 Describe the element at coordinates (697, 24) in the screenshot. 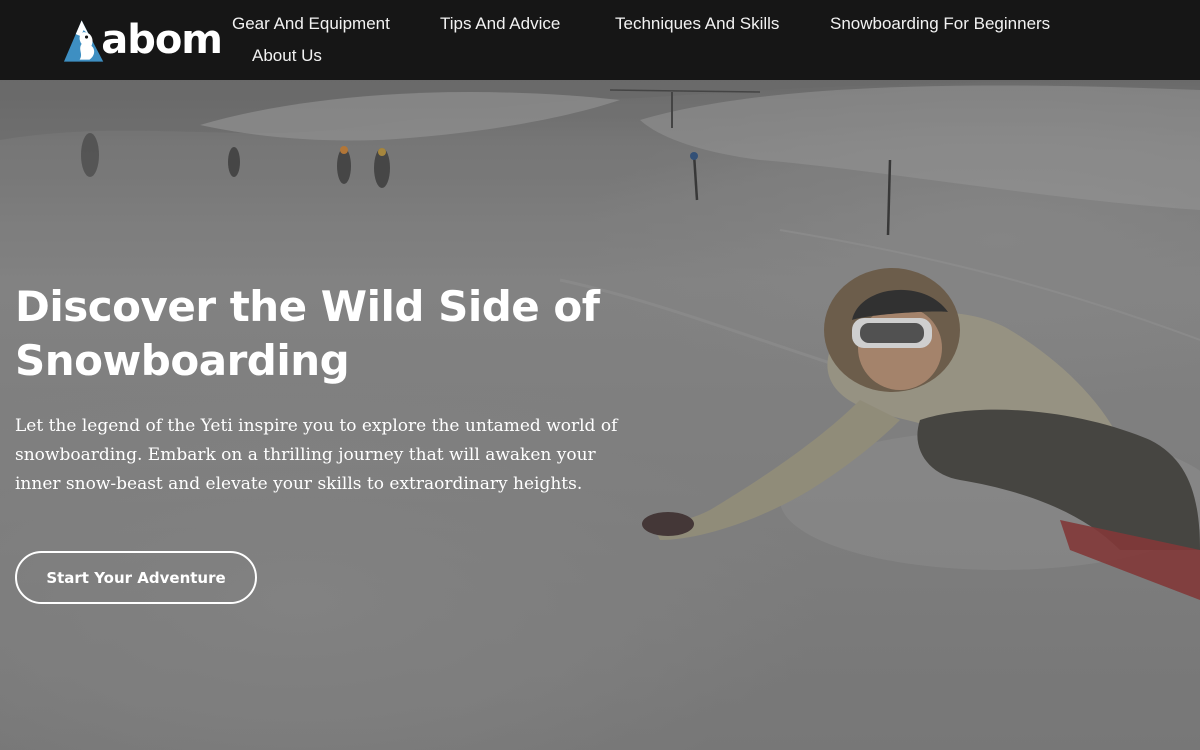

I see `nav-techniques-and-skills: Techniques And Skills` at that location.